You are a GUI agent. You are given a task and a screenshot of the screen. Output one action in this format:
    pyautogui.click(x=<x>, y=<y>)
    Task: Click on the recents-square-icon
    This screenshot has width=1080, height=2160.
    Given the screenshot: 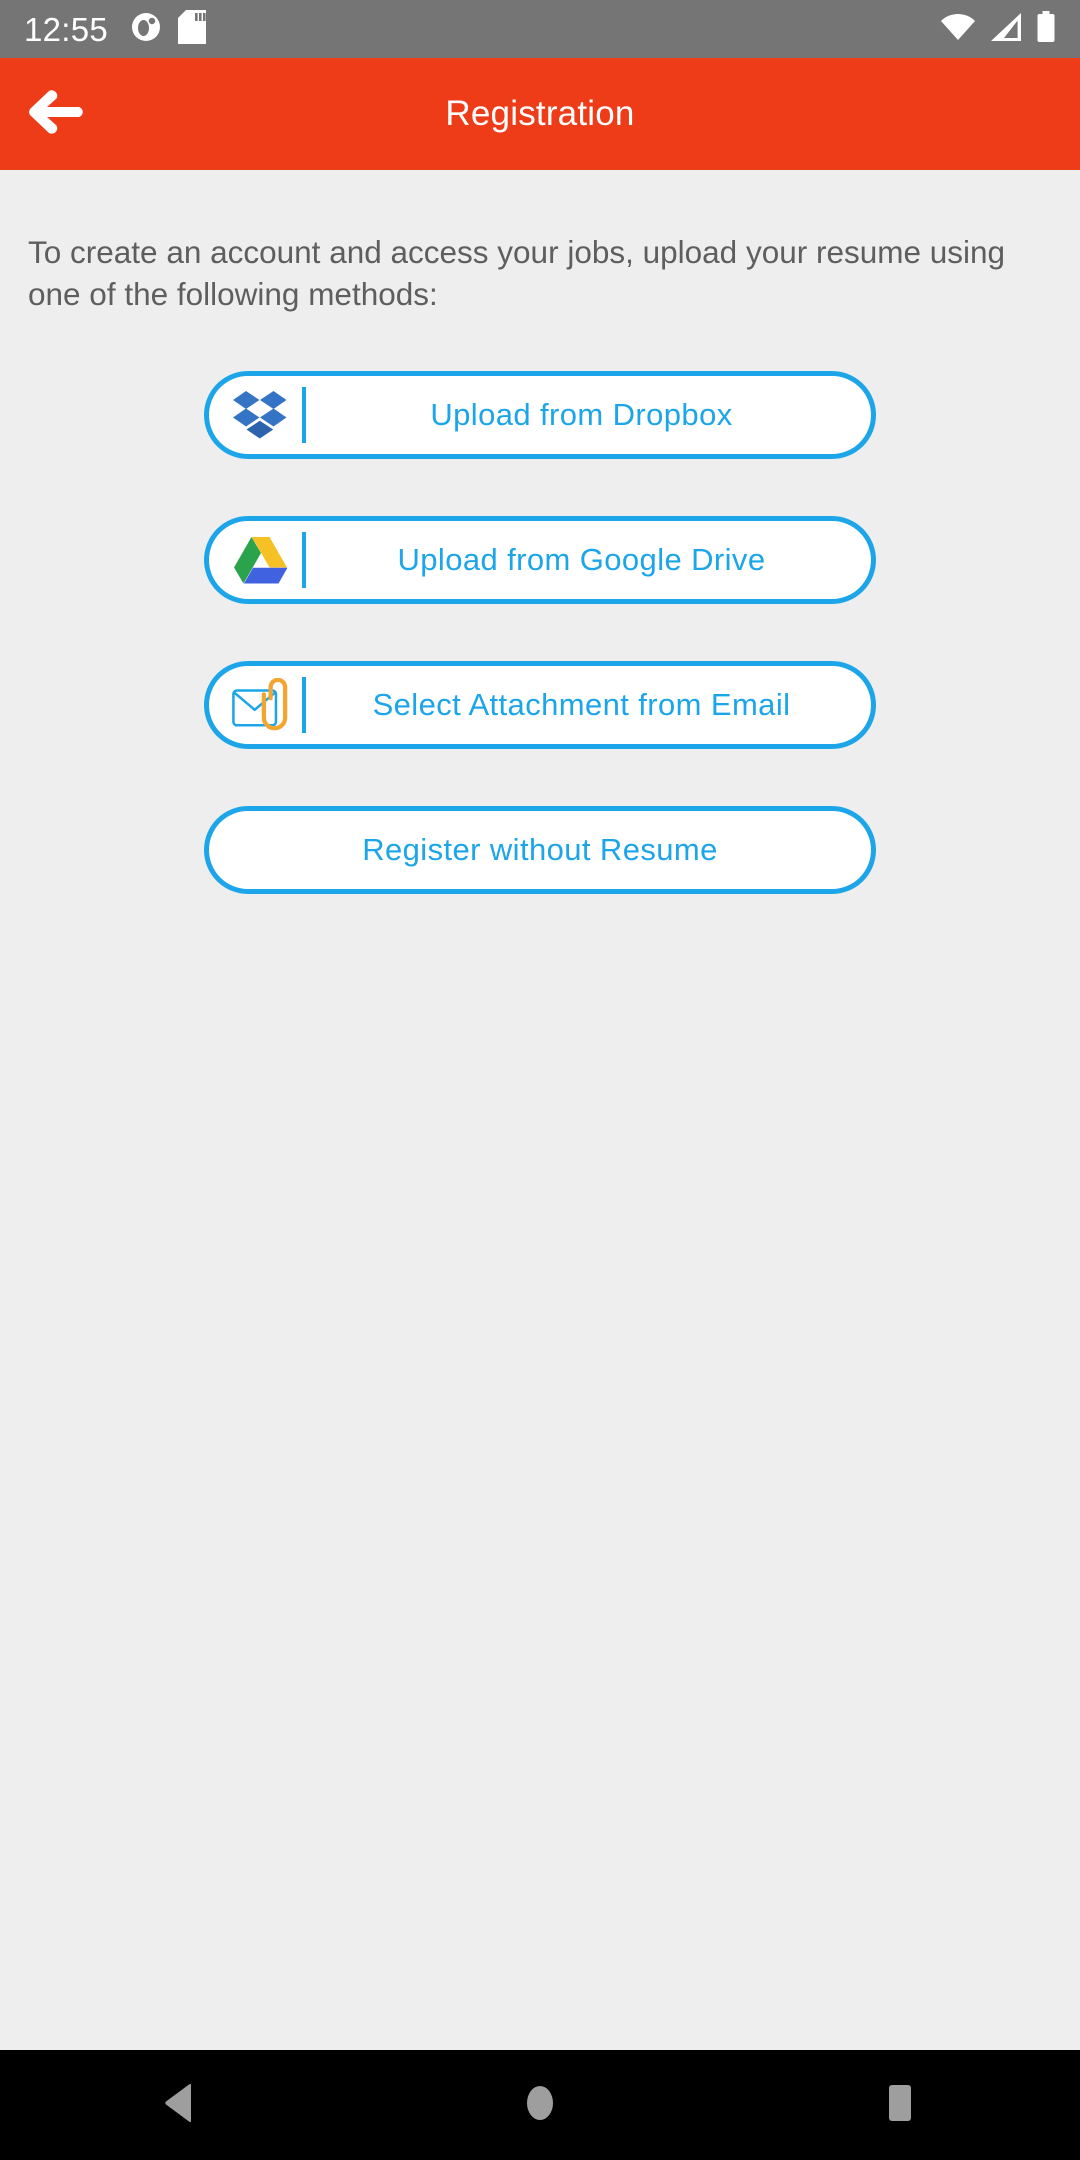 What is the action you would take?
    pyautogui.click(x=900, y=2105)
    